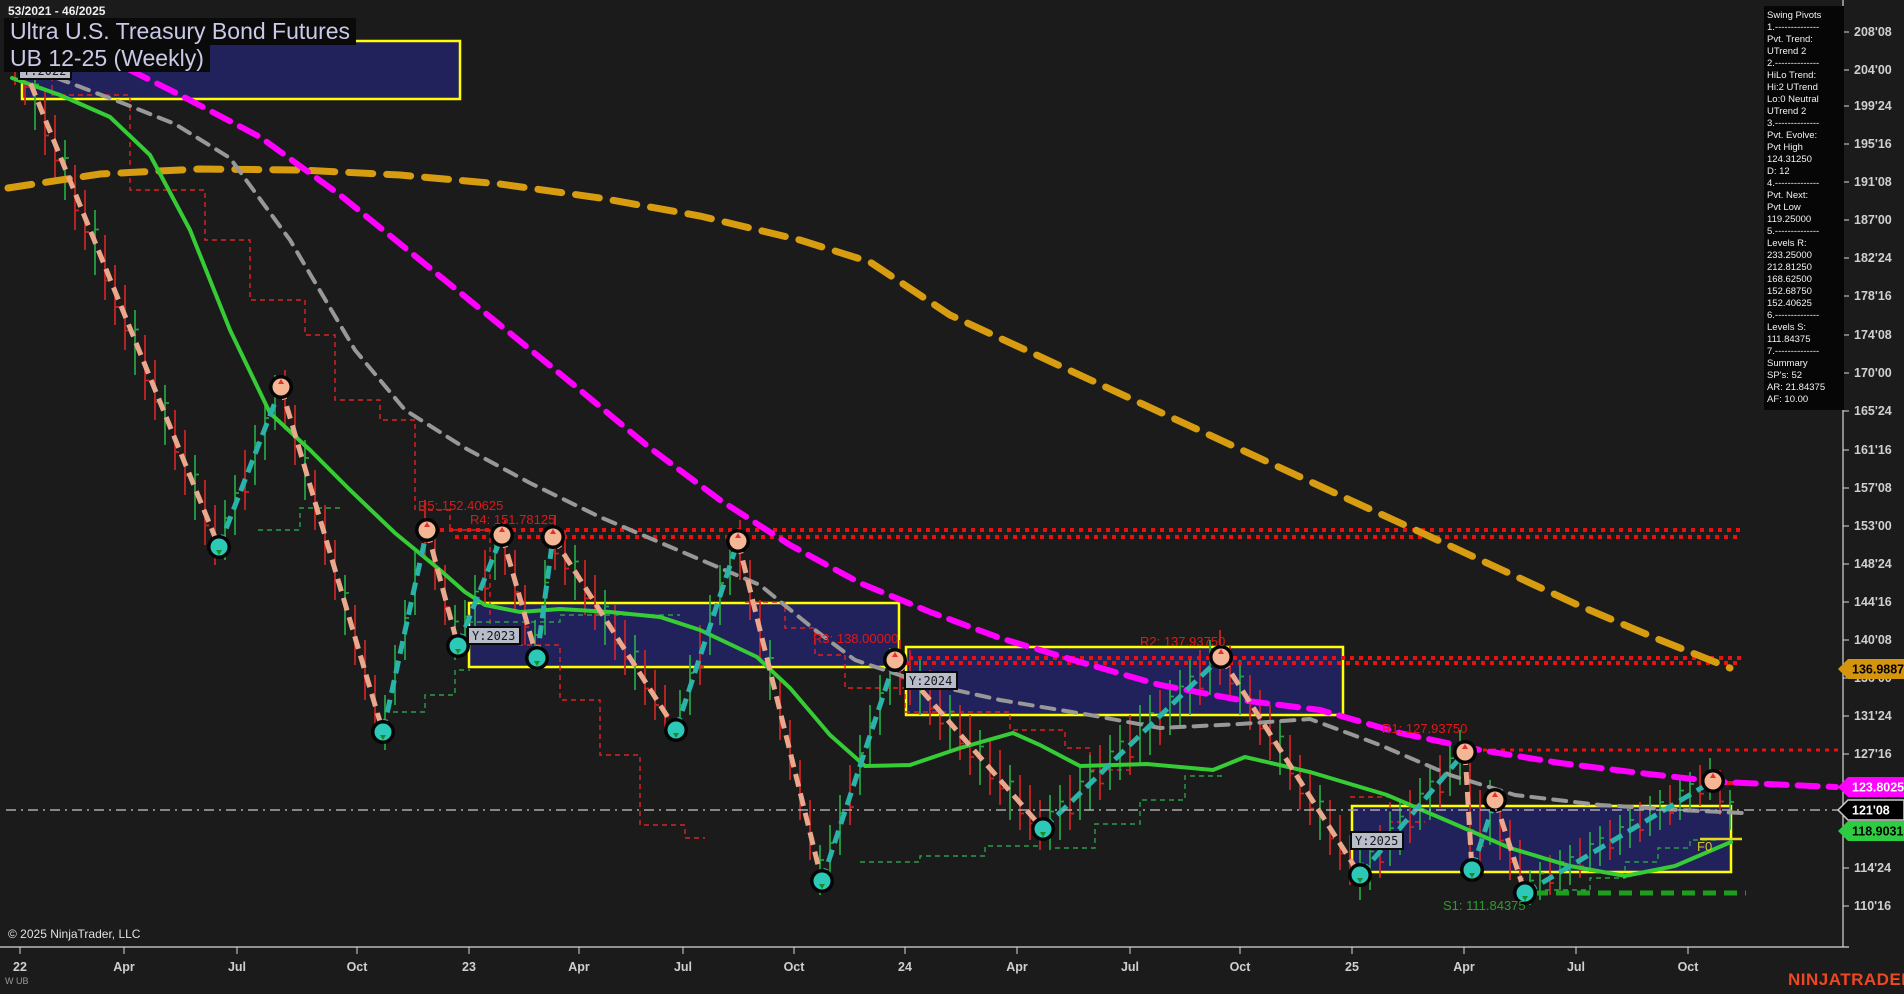 This screenshot has height=994, width=1904. I want to click on axis-price-marker-value: 123.80250, so click(1878, 788).